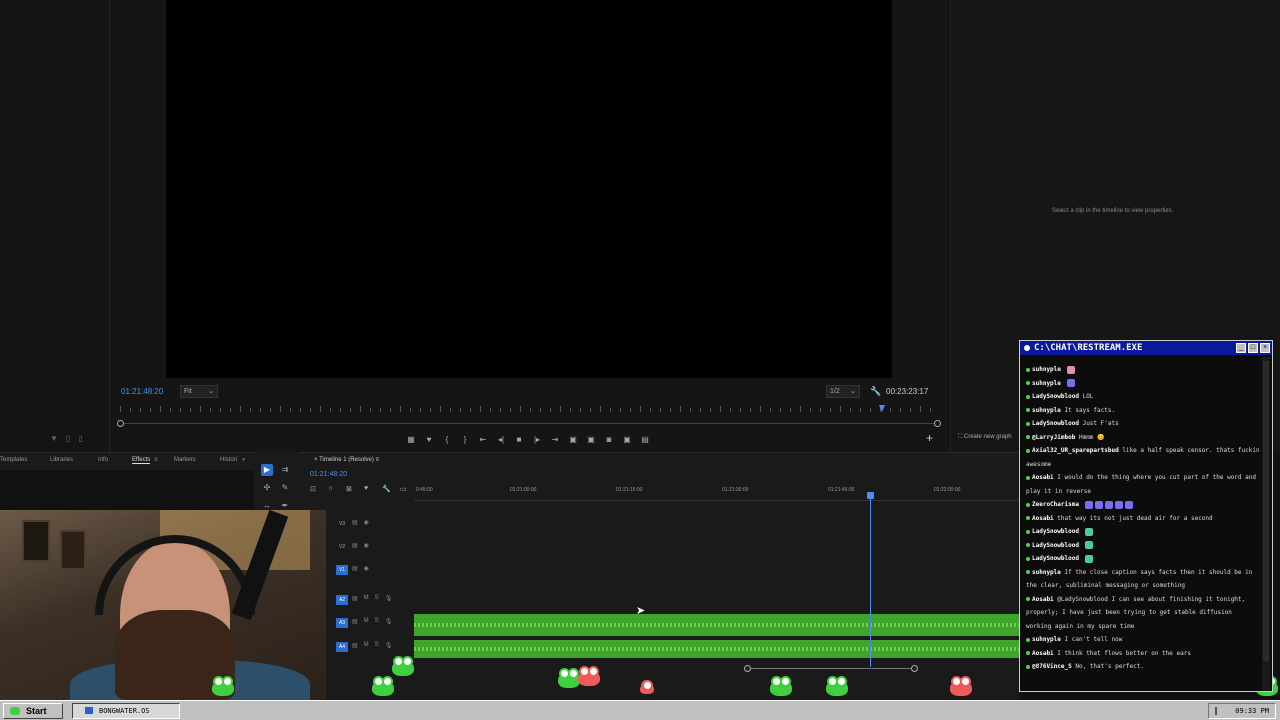 The image size is (1280, 720). What do you see at coordinates (717, 625) in the screenshot?
I see `audio-clip-a3` at bounding box center [717, 625].